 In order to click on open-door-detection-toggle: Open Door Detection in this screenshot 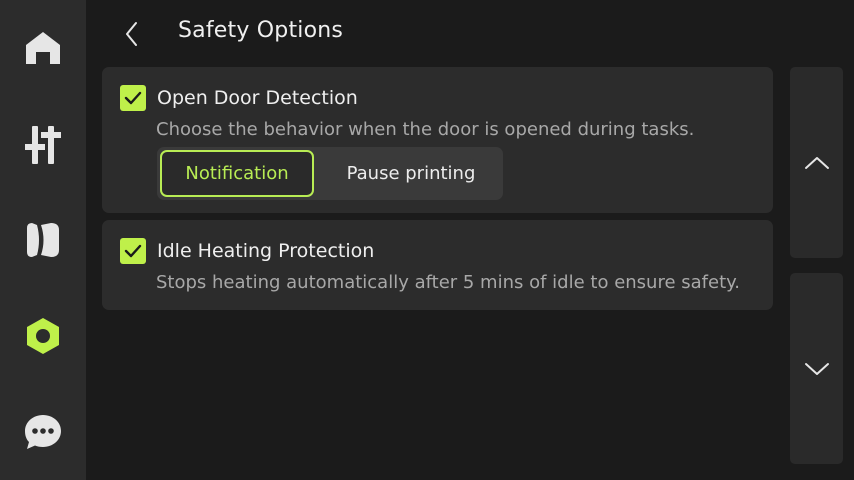, I will do `click(239, 98)`.